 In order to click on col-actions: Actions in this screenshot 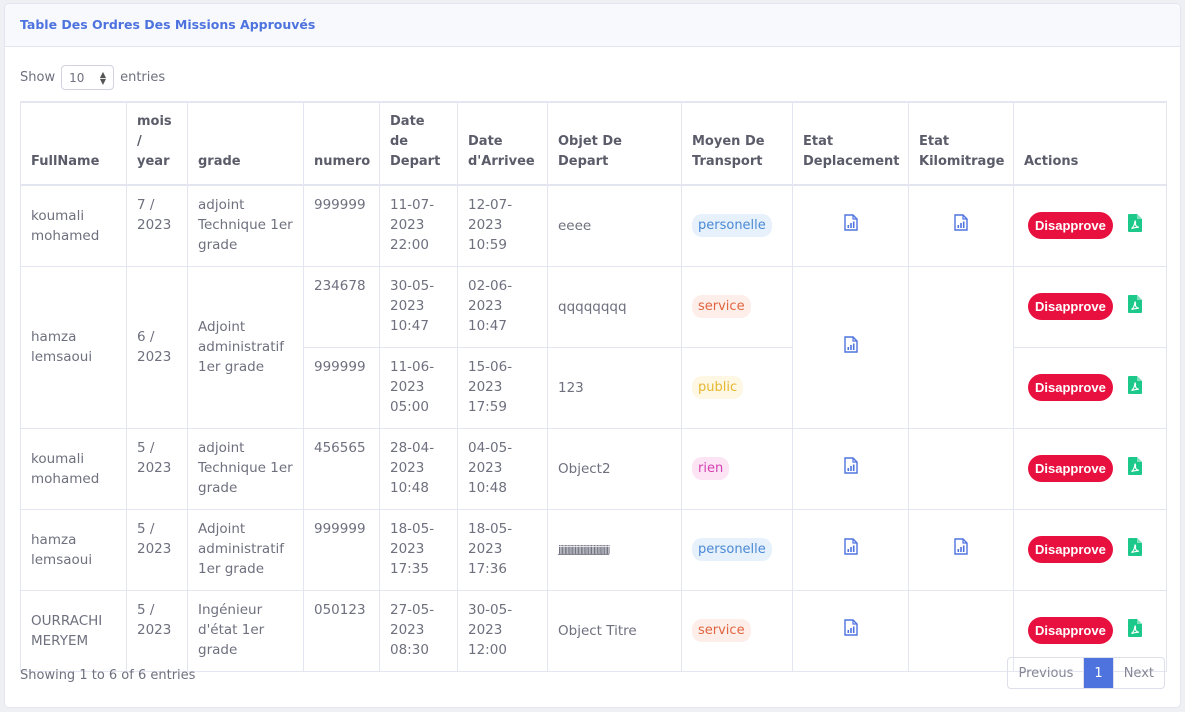, I will do `click(1090, 143)`.